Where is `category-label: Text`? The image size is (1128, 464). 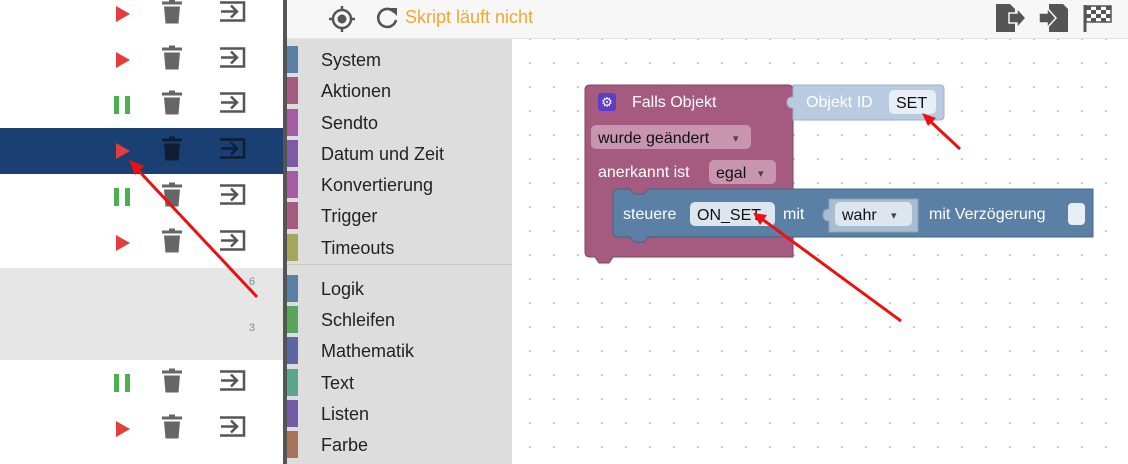 category-label: Text is located at coordinates (338, 383).